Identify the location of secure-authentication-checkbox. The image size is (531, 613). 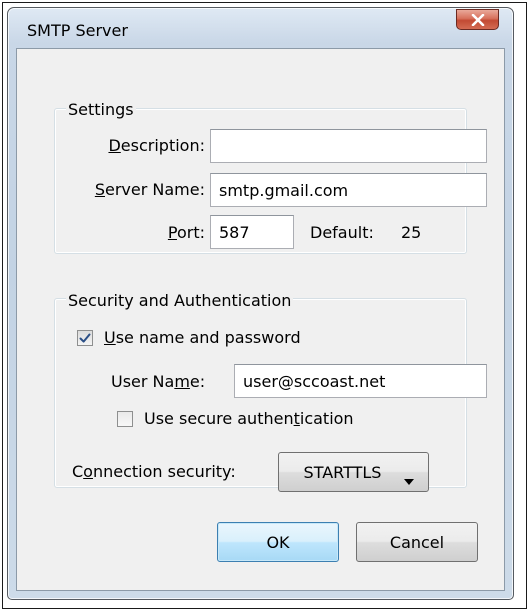
(125, 419).